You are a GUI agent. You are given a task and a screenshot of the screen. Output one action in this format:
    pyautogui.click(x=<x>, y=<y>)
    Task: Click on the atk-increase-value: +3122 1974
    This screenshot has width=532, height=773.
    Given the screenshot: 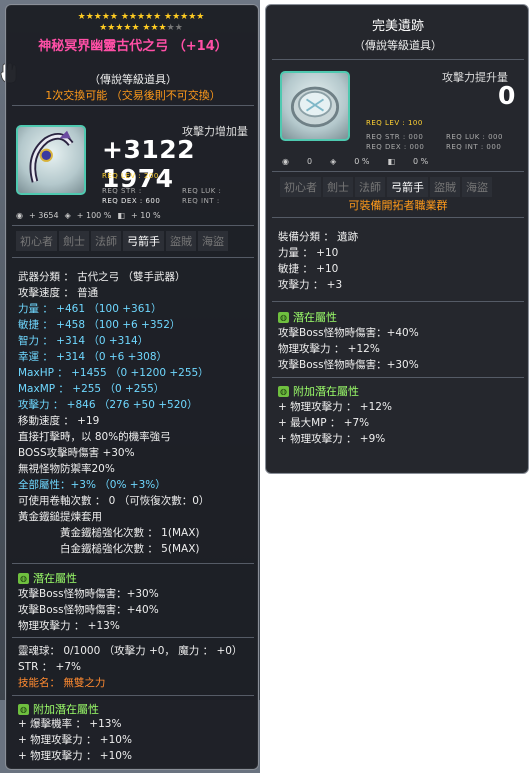 What is the action you would take?
    pyautogui.click(x=149, y=164)
    